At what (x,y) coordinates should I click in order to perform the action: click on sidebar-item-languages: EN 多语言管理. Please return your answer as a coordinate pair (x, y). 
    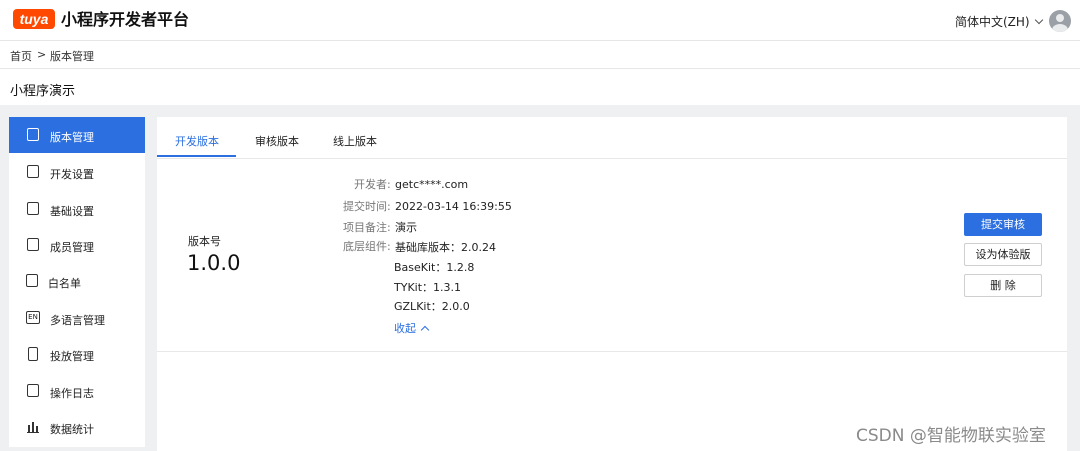
    Looking at the image, I should click on (77, 318).